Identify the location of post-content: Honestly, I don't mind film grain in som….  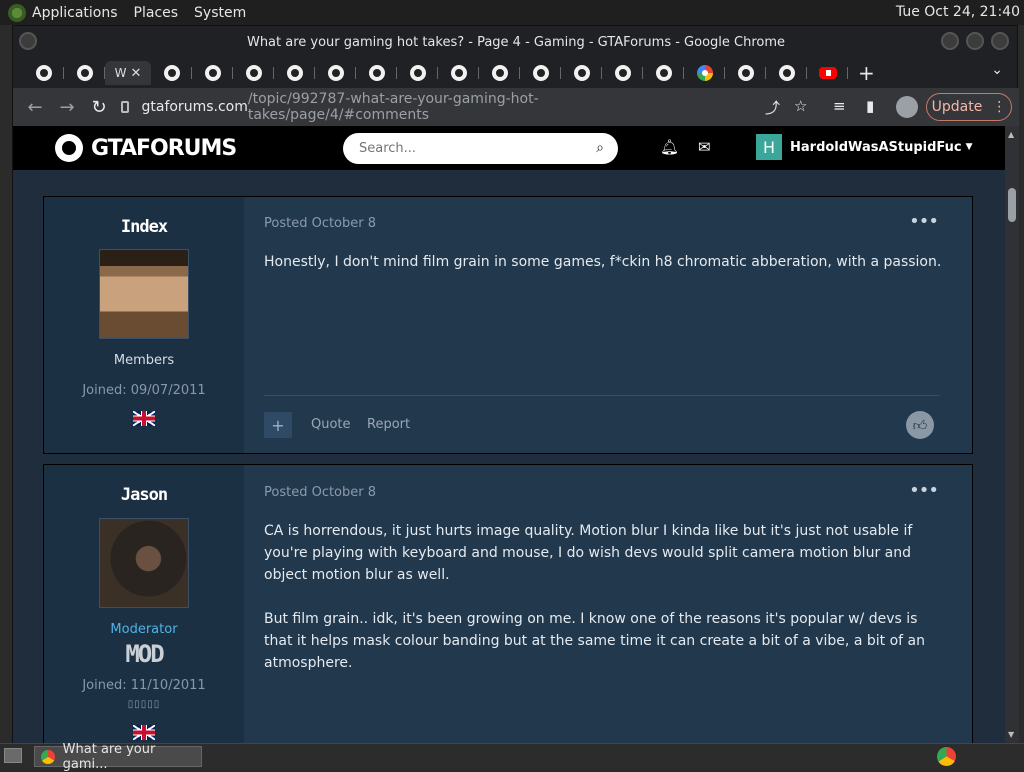
(604, 262).